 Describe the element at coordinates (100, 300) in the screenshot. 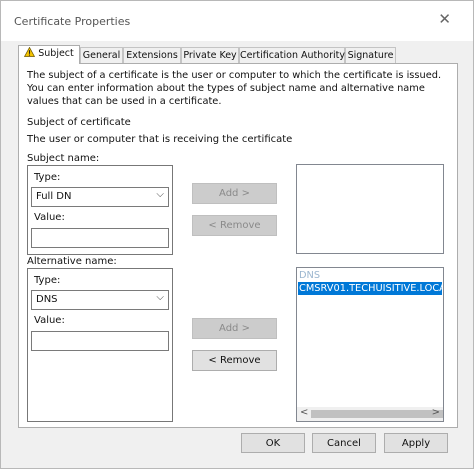

I see `alt-type-select: DNS ⌵` at that location.